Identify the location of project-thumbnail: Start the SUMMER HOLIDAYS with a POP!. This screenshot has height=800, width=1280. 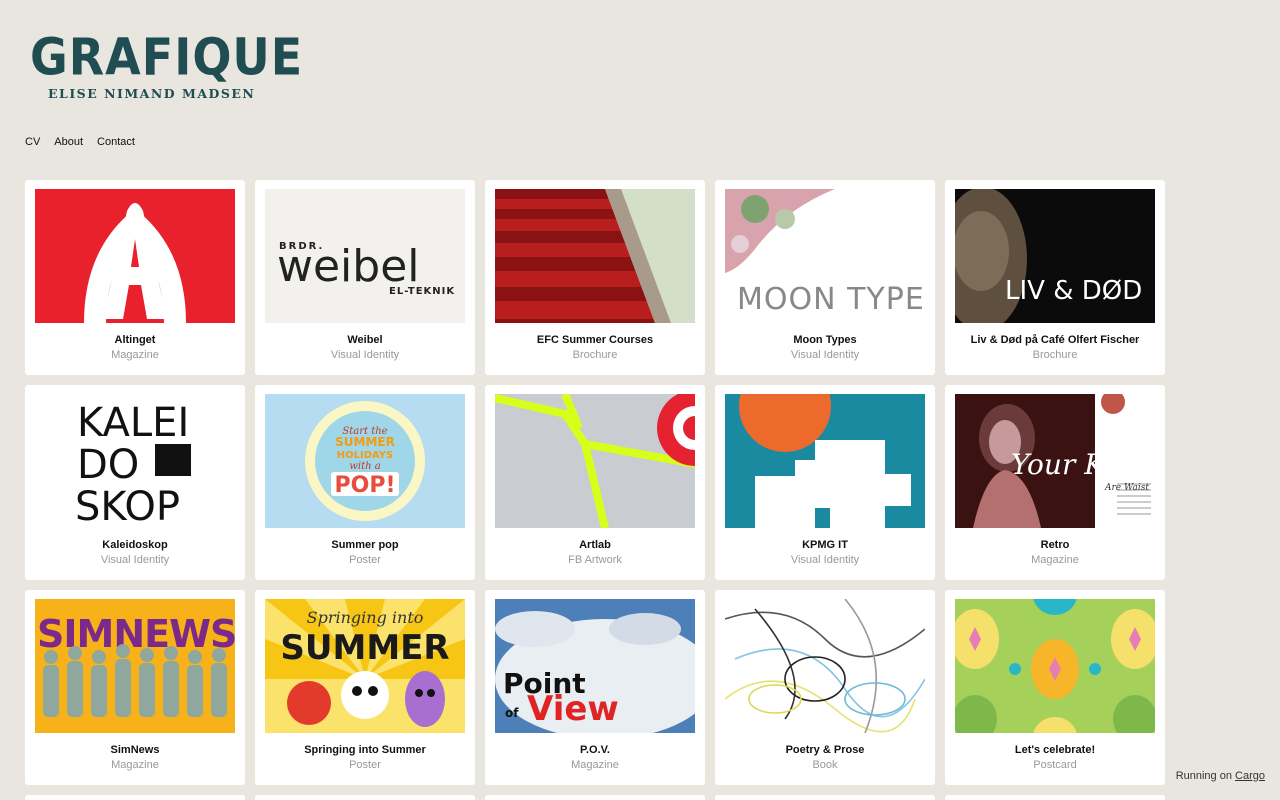
(365, 461).